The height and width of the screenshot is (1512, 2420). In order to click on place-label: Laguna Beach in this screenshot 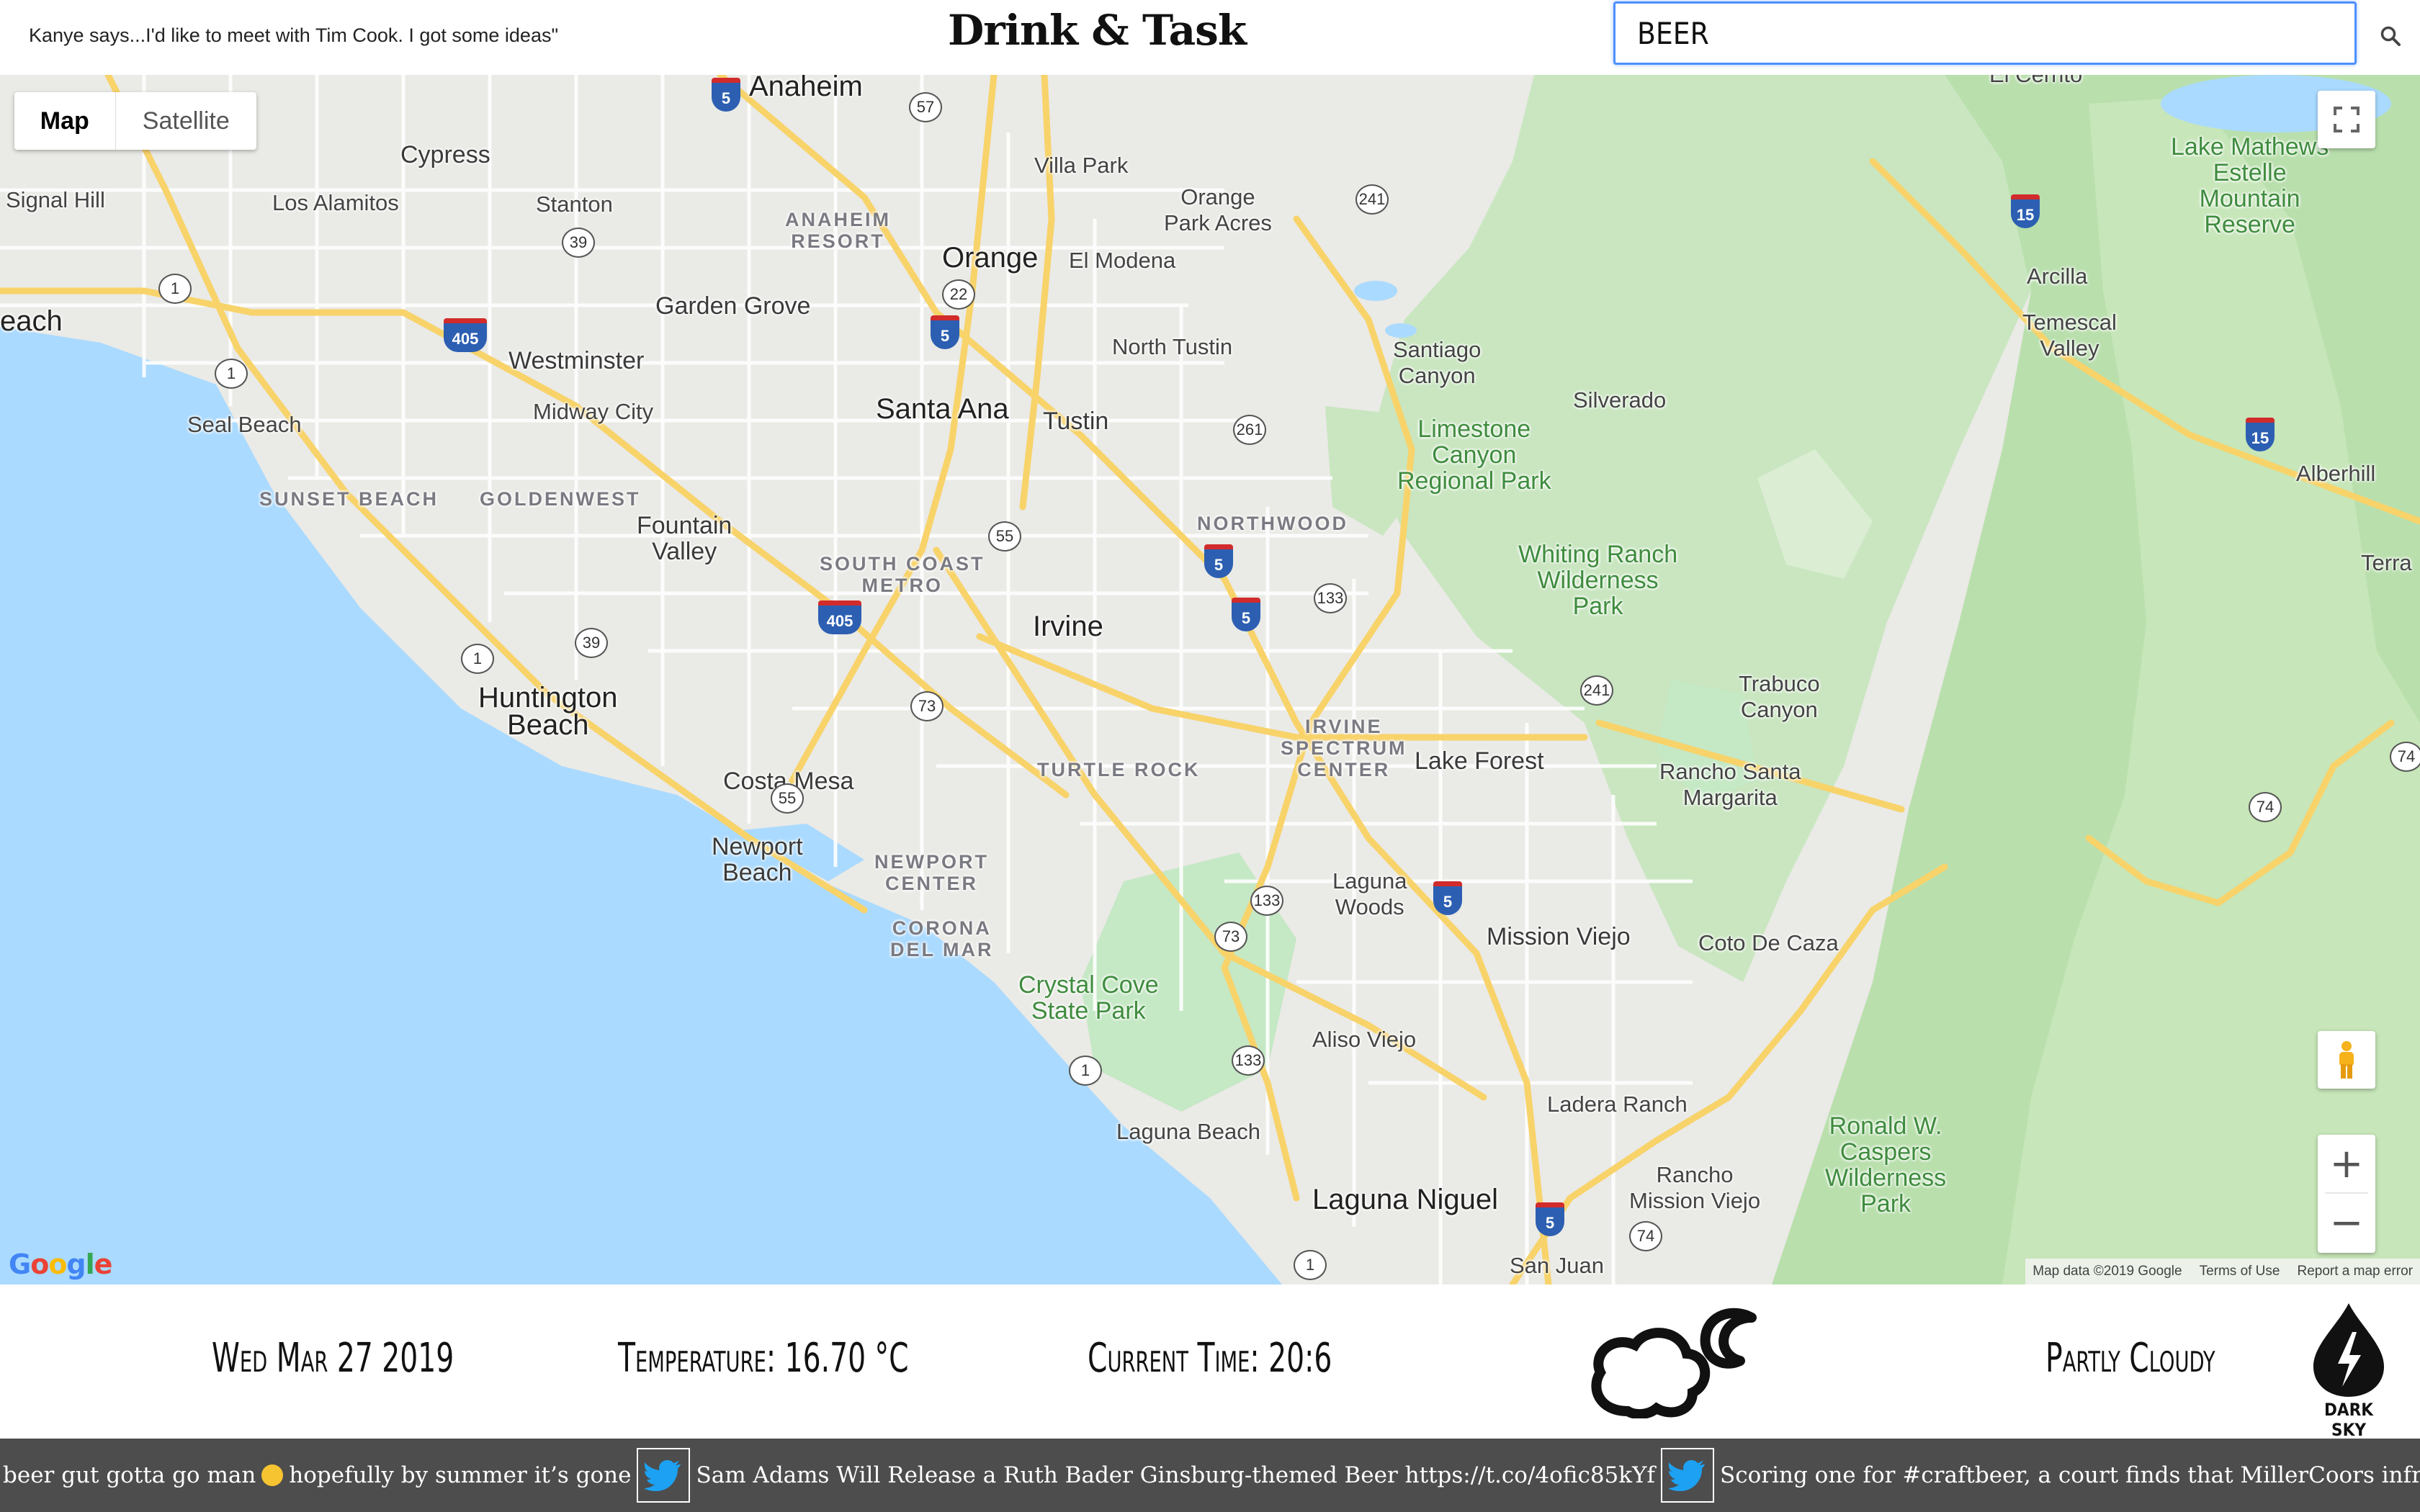, I will do `click(1188, 1131)`.